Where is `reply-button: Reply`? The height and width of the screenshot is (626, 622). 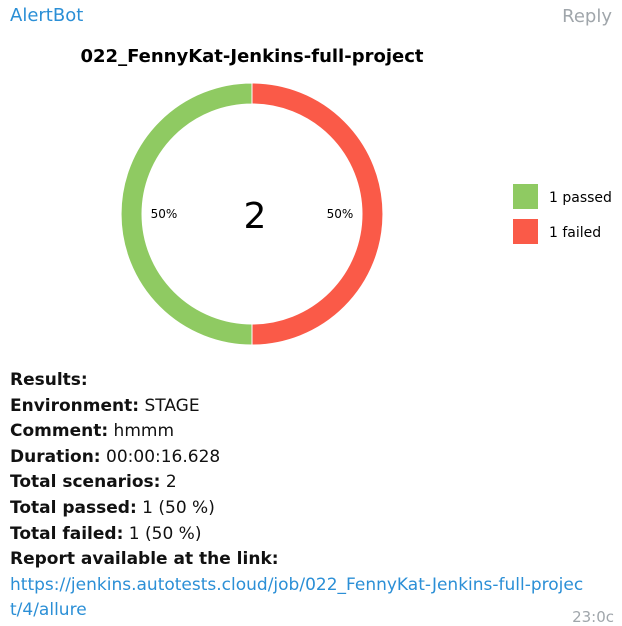 reply-button: Reply is located at coordinates (587, 16).